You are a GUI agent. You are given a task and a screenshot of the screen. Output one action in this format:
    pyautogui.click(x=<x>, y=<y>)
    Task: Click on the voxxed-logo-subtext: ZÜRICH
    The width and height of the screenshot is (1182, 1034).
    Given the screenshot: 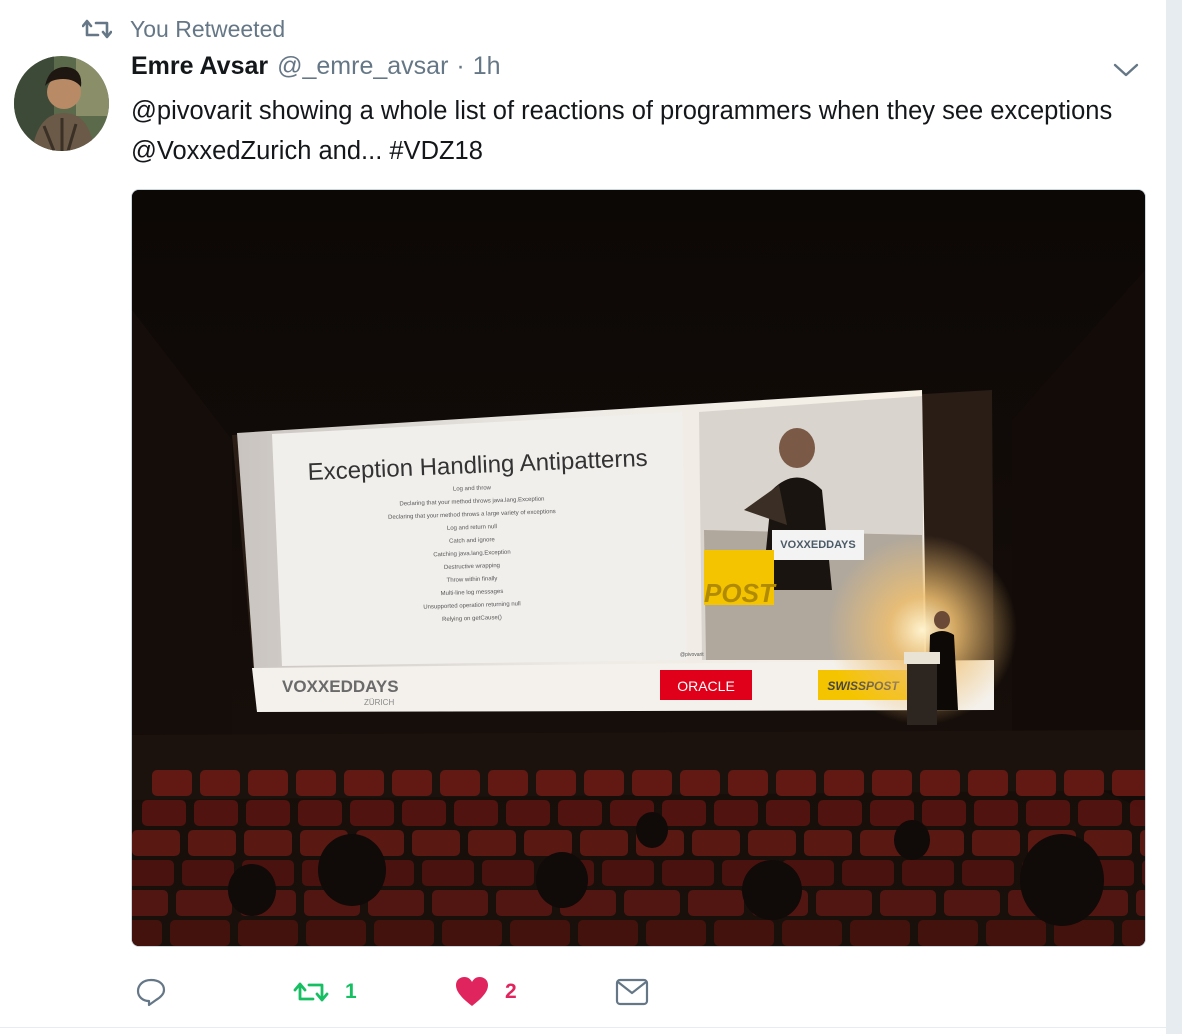 What is the action you would take?
    pyautogui.click(x=379, y=702)
    